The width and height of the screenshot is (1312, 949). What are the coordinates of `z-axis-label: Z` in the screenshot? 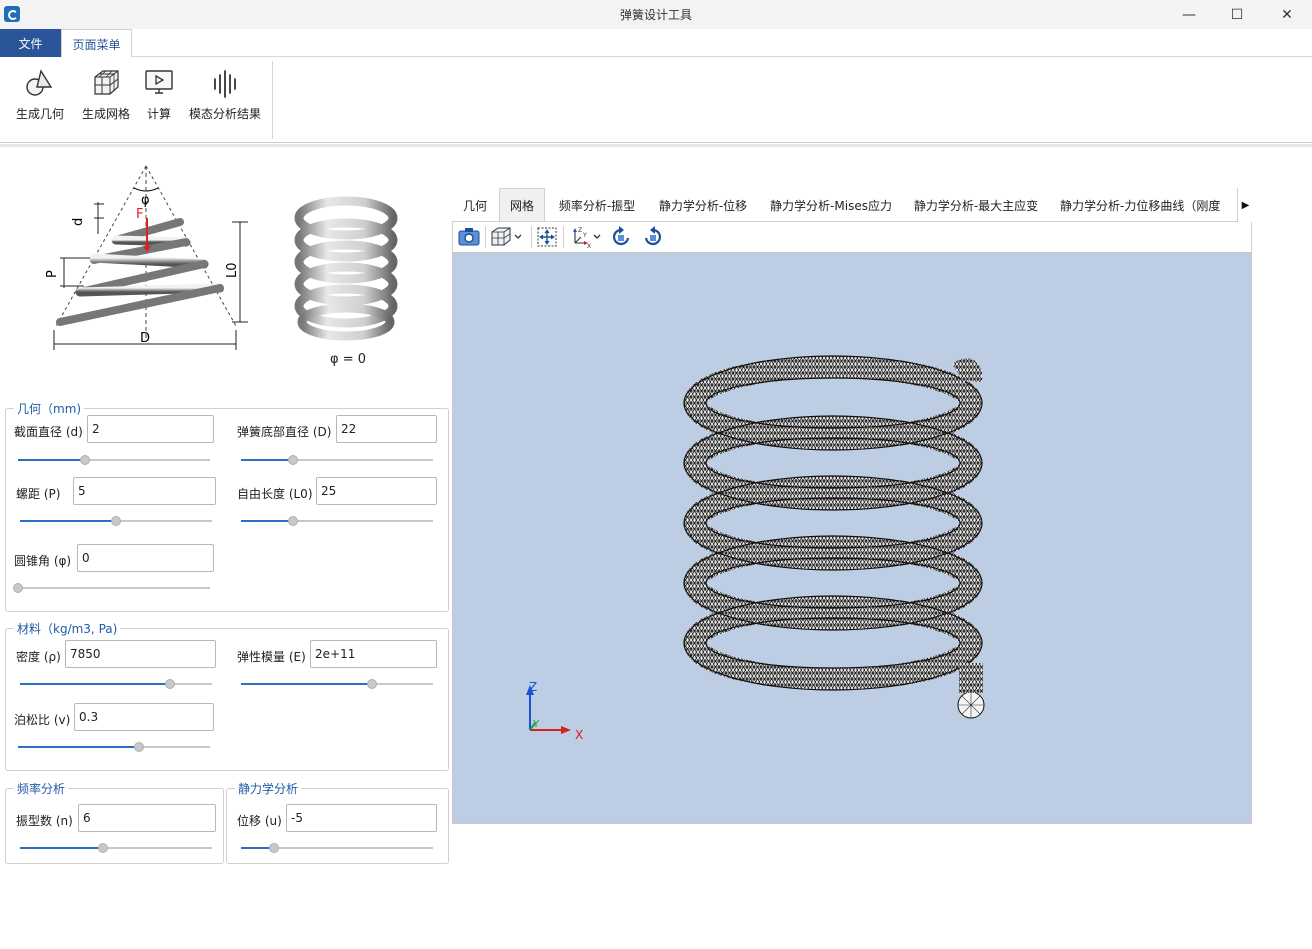 It's located at (533, 687).